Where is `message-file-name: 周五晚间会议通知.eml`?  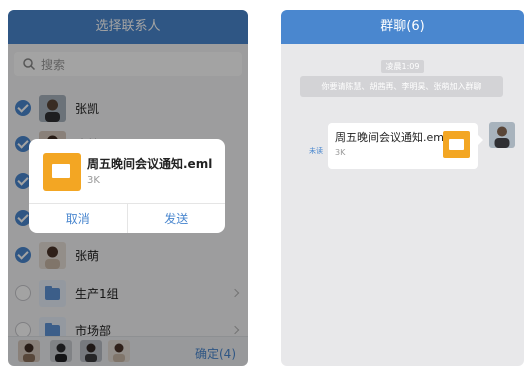
message-file-name: 周五晚间会议通知.eml is located at coordinates (391, 137).